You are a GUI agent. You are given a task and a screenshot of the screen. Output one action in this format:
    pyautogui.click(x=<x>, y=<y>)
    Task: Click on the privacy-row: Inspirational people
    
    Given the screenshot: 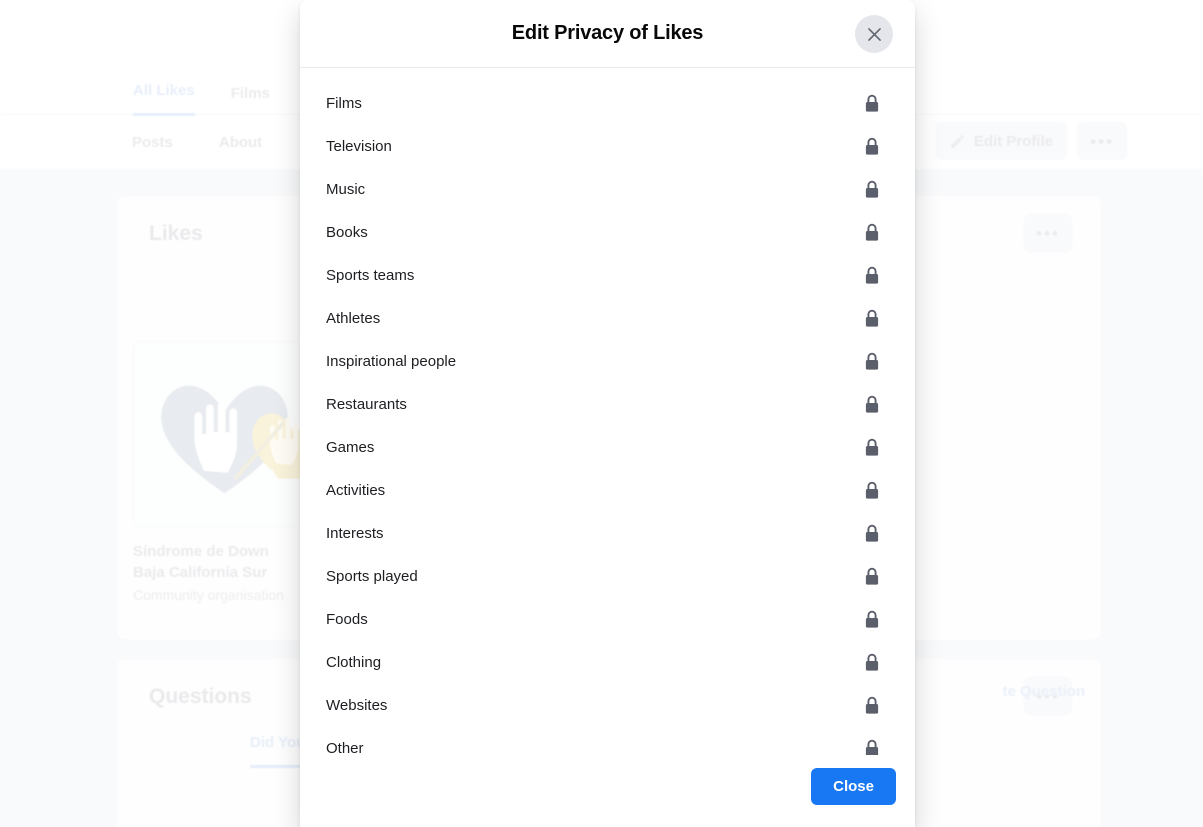 What is the action you would take?
    pyautogui.click(x=607, y=361)
    